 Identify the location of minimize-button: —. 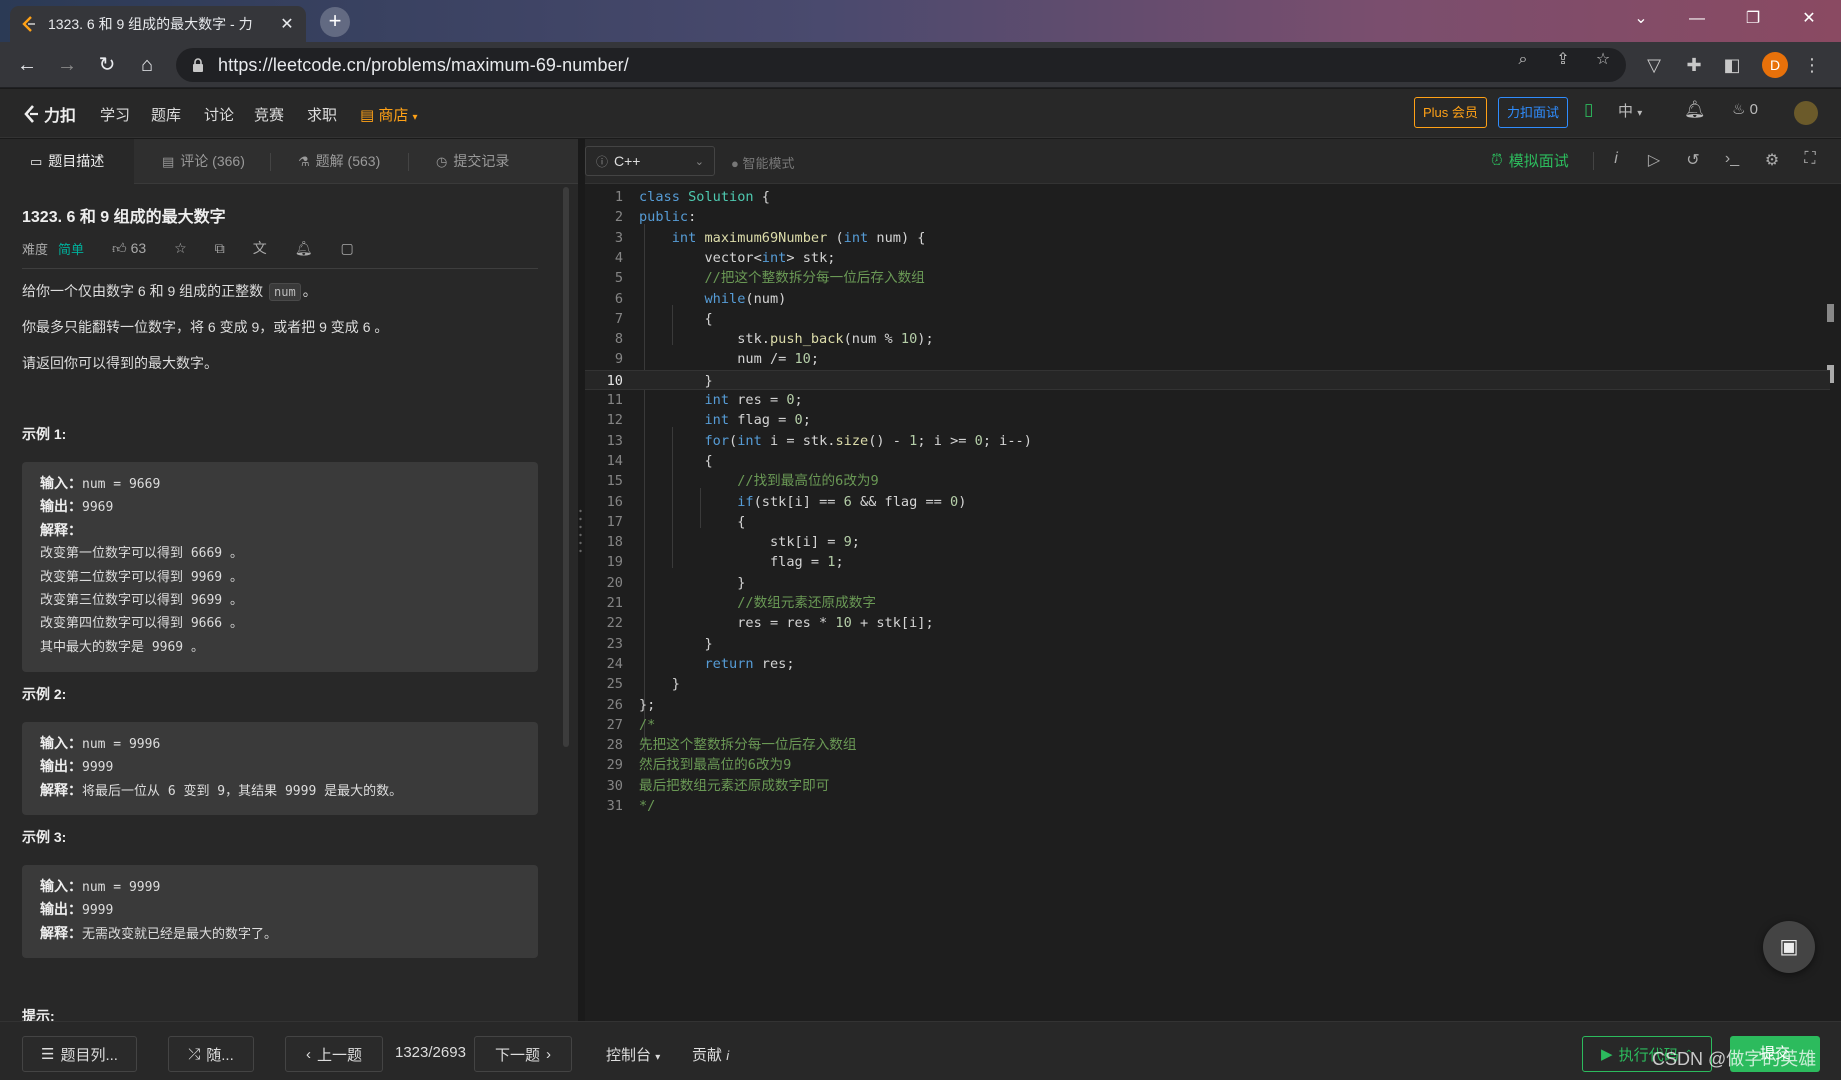
(1697, 19).